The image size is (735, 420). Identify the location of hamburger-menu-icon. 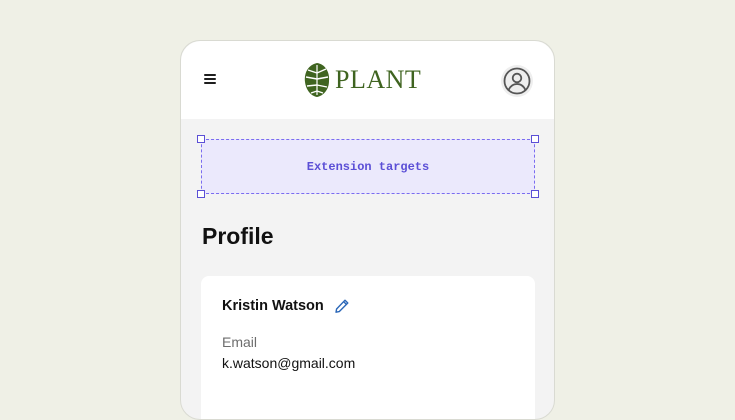
(210, 79).